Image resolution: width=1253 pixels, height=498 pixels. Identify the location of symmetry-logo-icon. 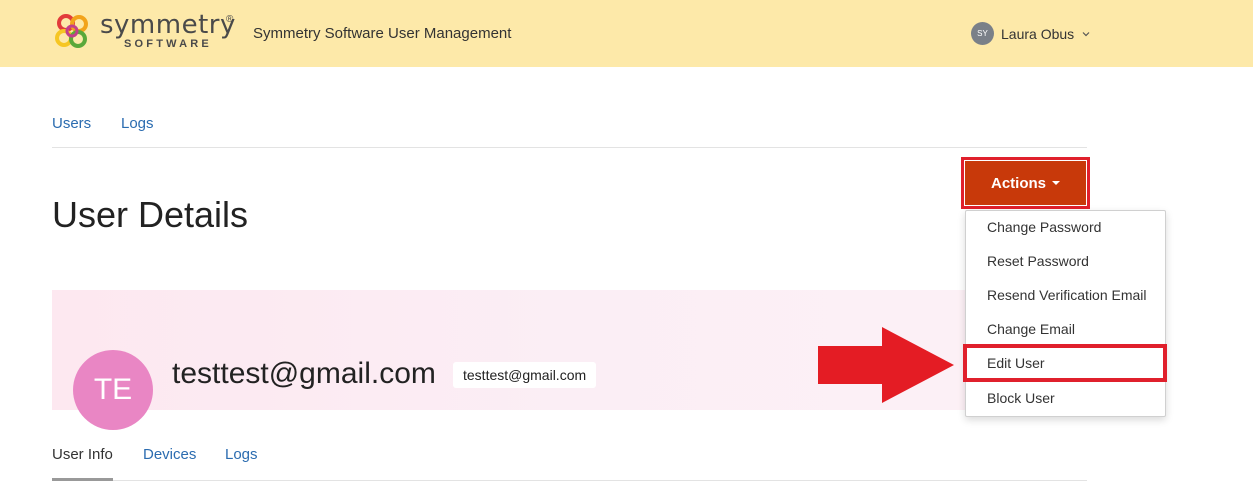
(72, 32).